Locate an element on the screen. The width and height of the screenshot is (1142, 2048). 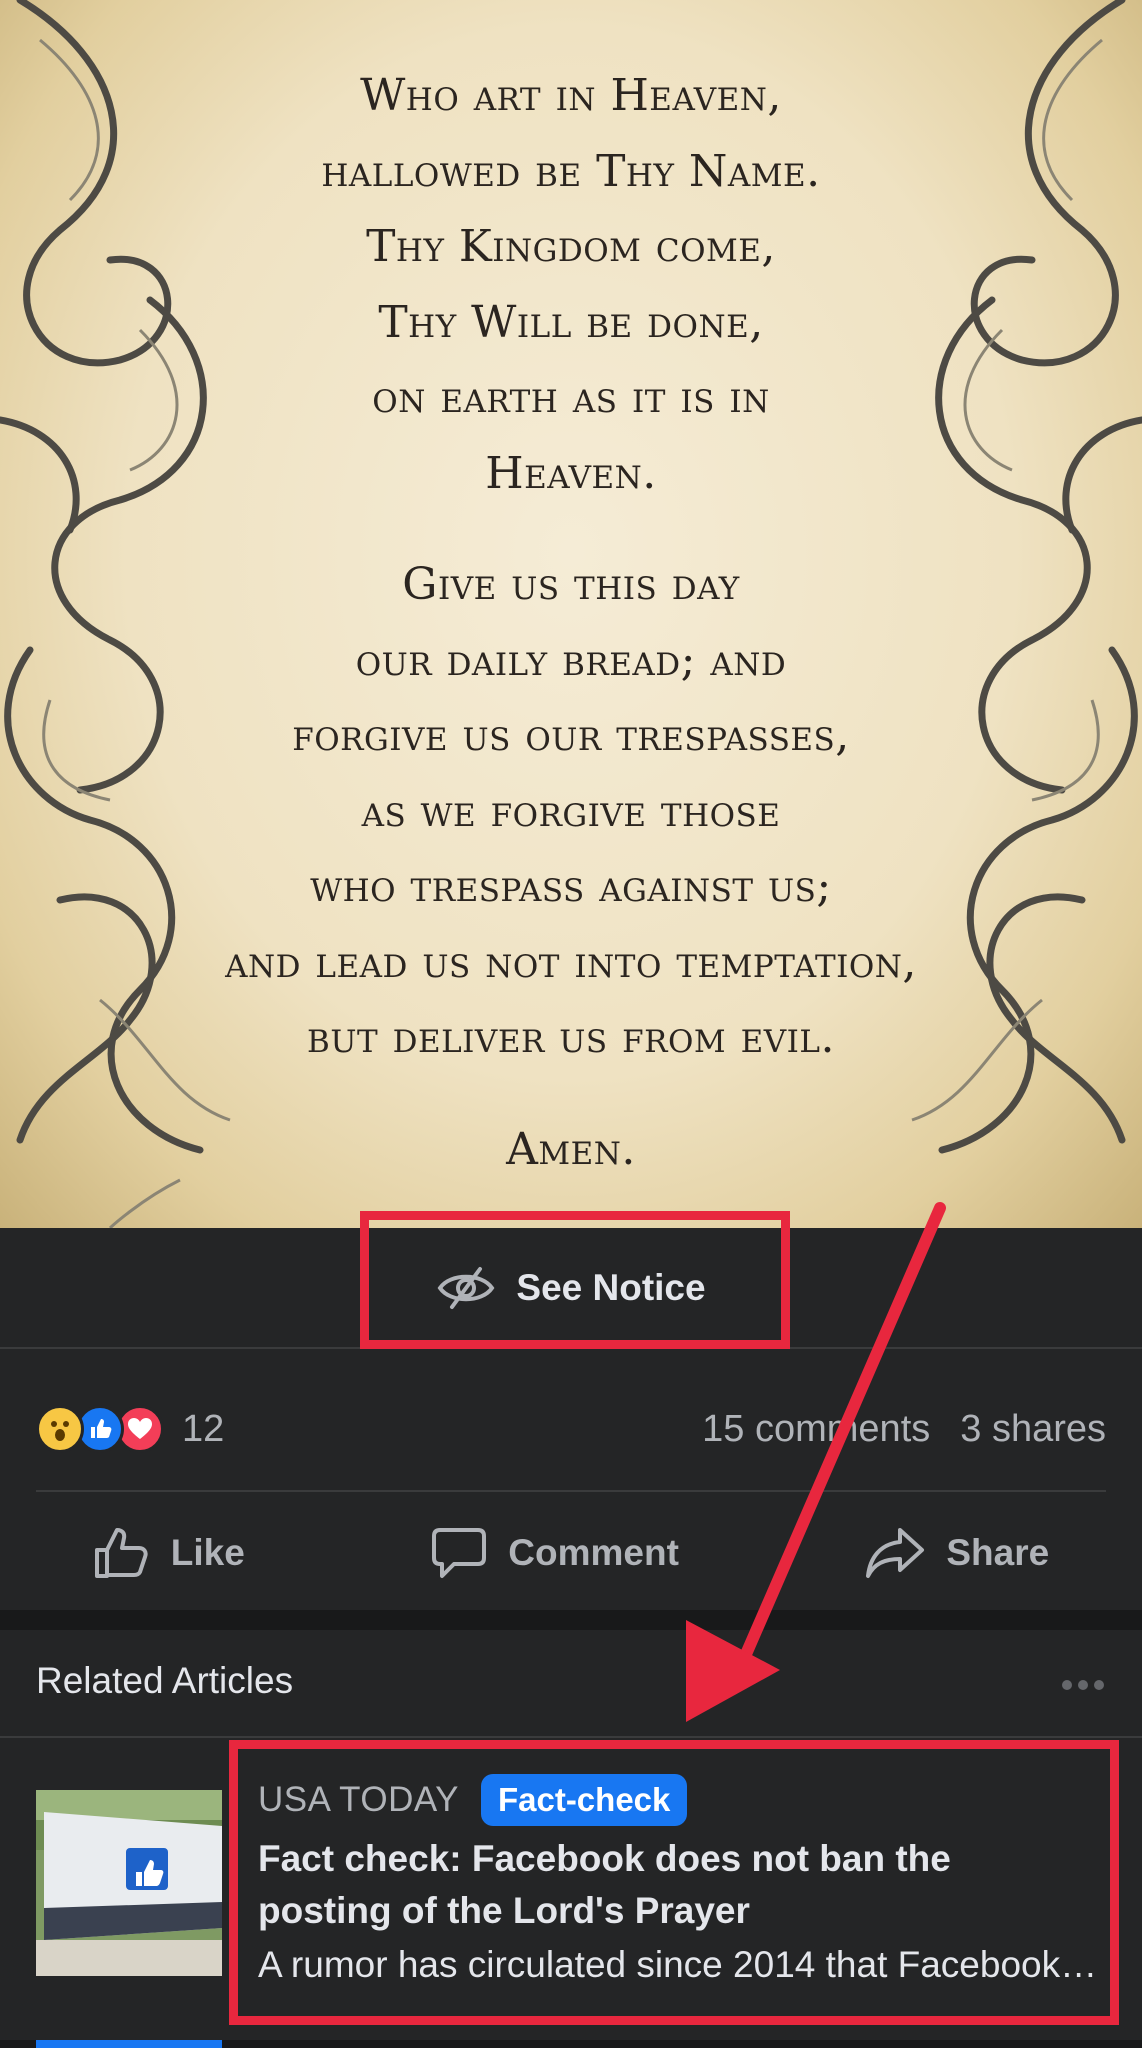
more-options-icon is located at coordinates (1083, 1685).